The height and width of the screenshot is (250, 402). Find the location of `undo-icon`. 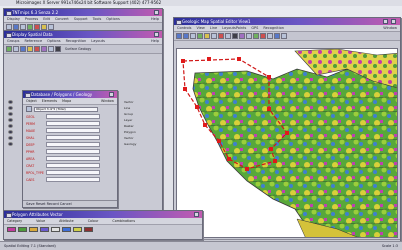

undo-icon is located at coordinates (270, 36).